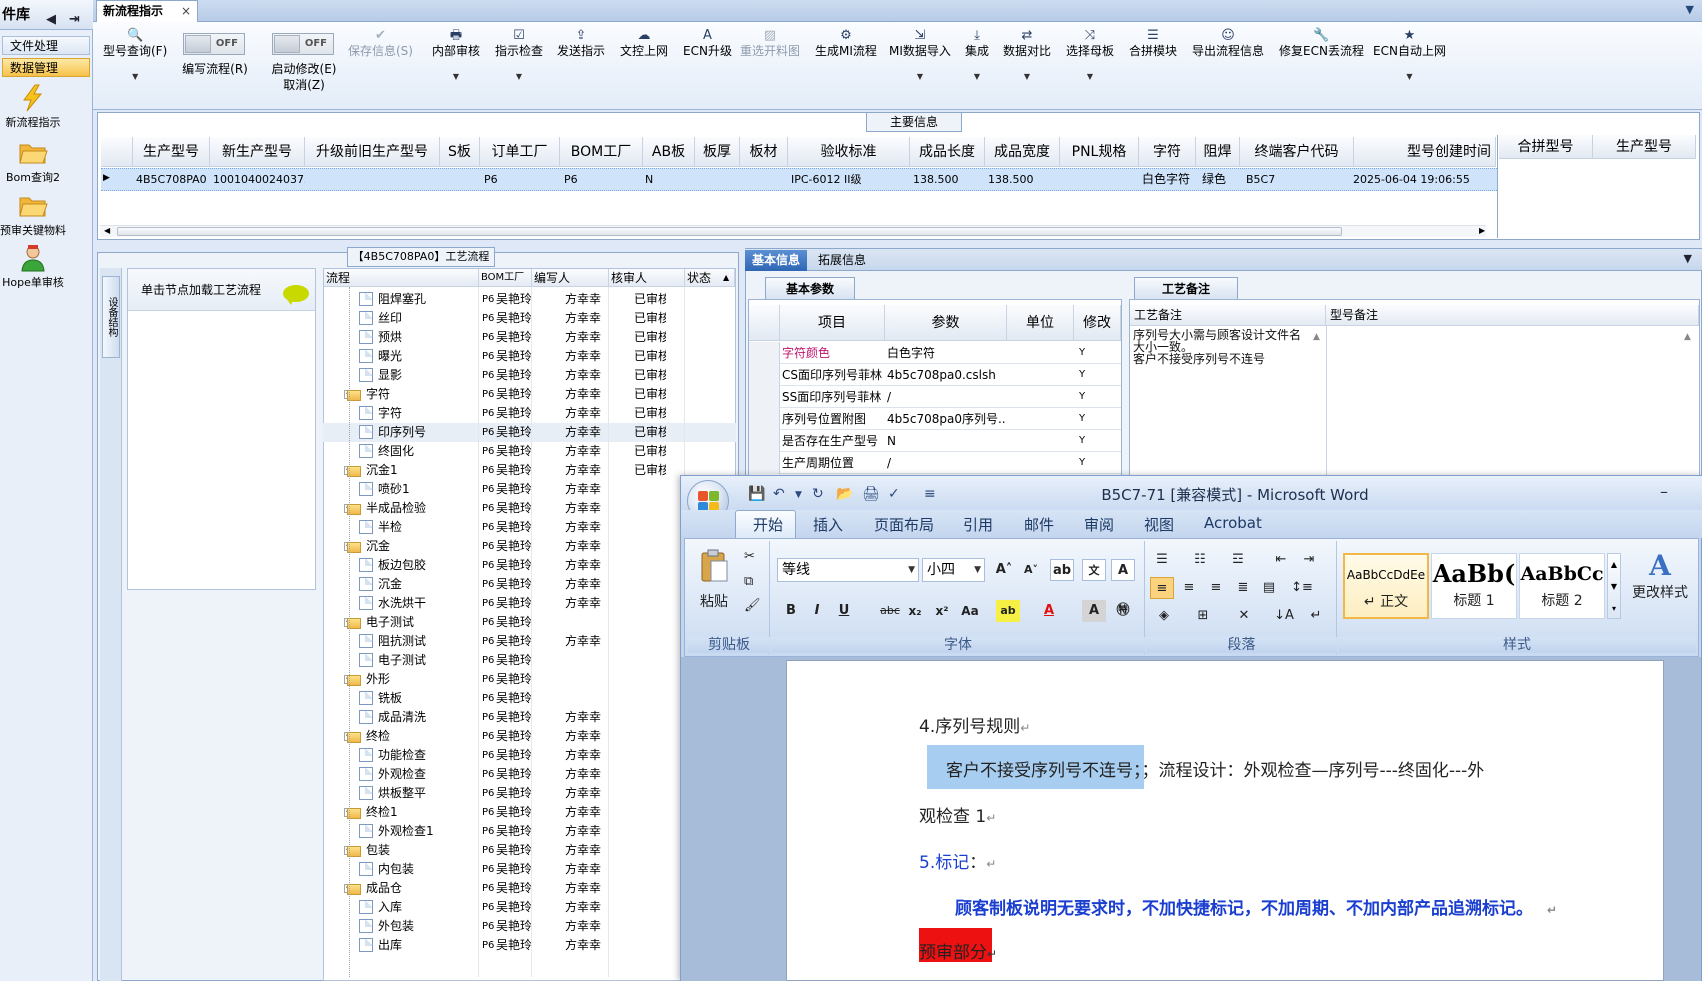 This screenshot has height=981, width=1702. What do you see at coordinates (135, 56) in the screenshot?
I see `model-query-button: 🔍 型号查询(F) ▼` at bounding box center [135, 56].